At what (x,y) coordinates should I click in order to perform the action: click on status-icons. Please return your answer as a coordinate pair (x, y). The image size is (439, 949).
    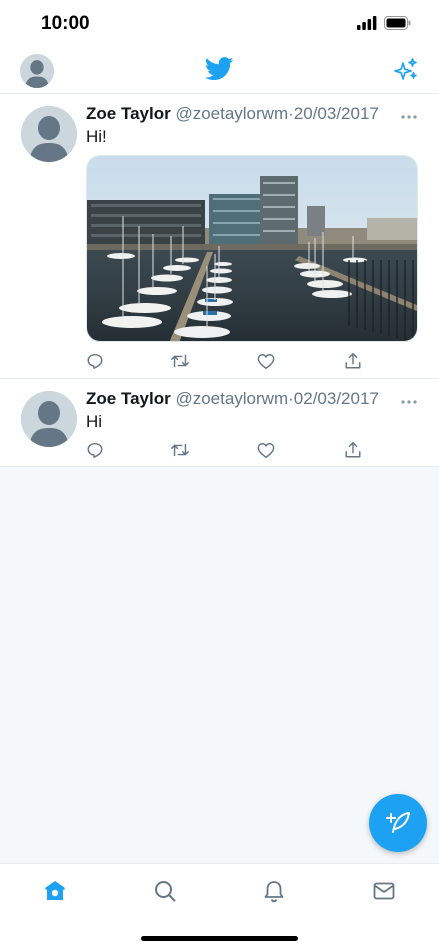
    Looking at the image, I should click on (384, 23).